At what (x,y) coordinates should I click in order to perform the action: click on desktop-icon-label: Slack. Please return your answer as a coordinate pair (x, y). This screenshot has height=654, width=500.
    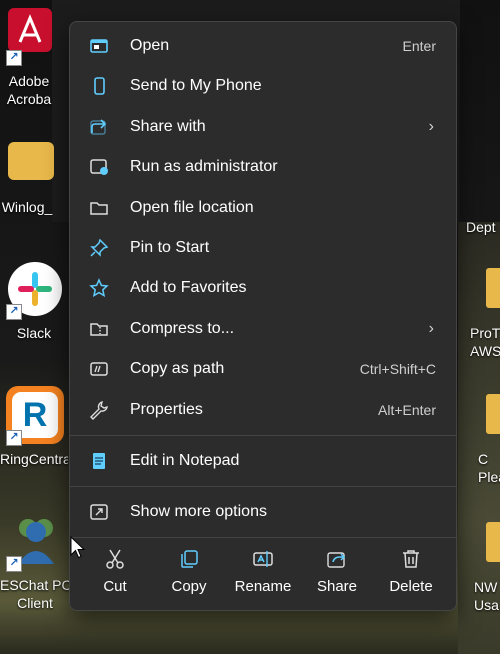
    Looking at the image, I should click on (34, 333).